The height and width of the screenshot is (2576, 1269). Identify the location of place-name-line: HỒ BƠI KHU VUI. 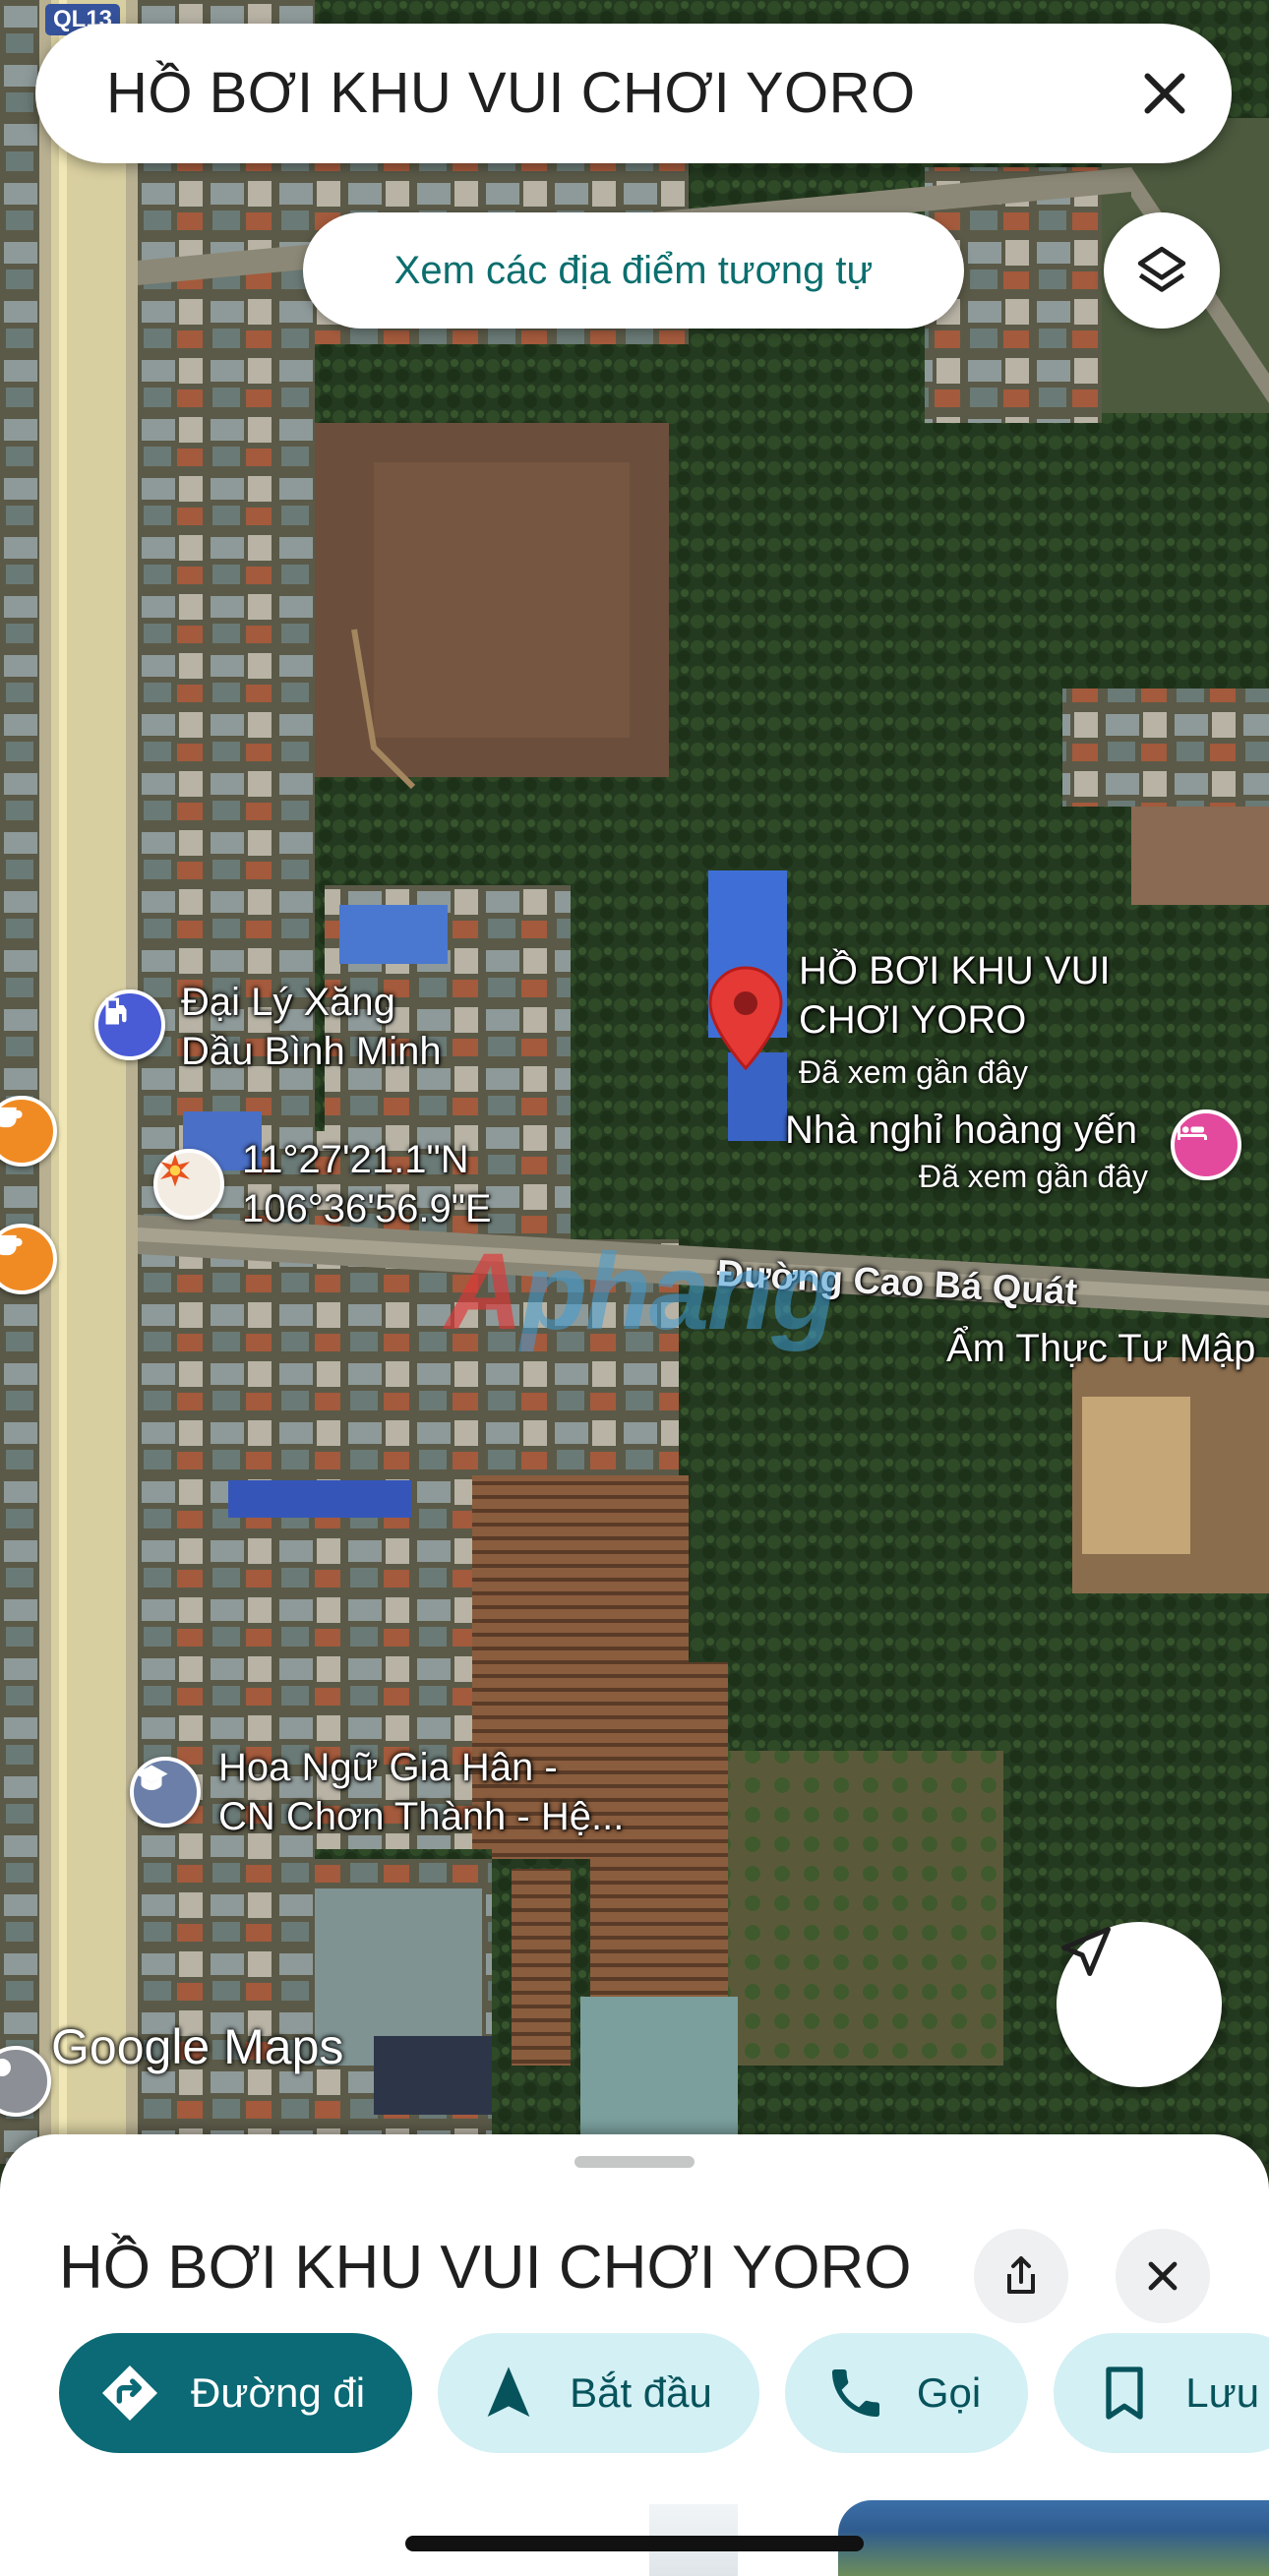
(955, 970).